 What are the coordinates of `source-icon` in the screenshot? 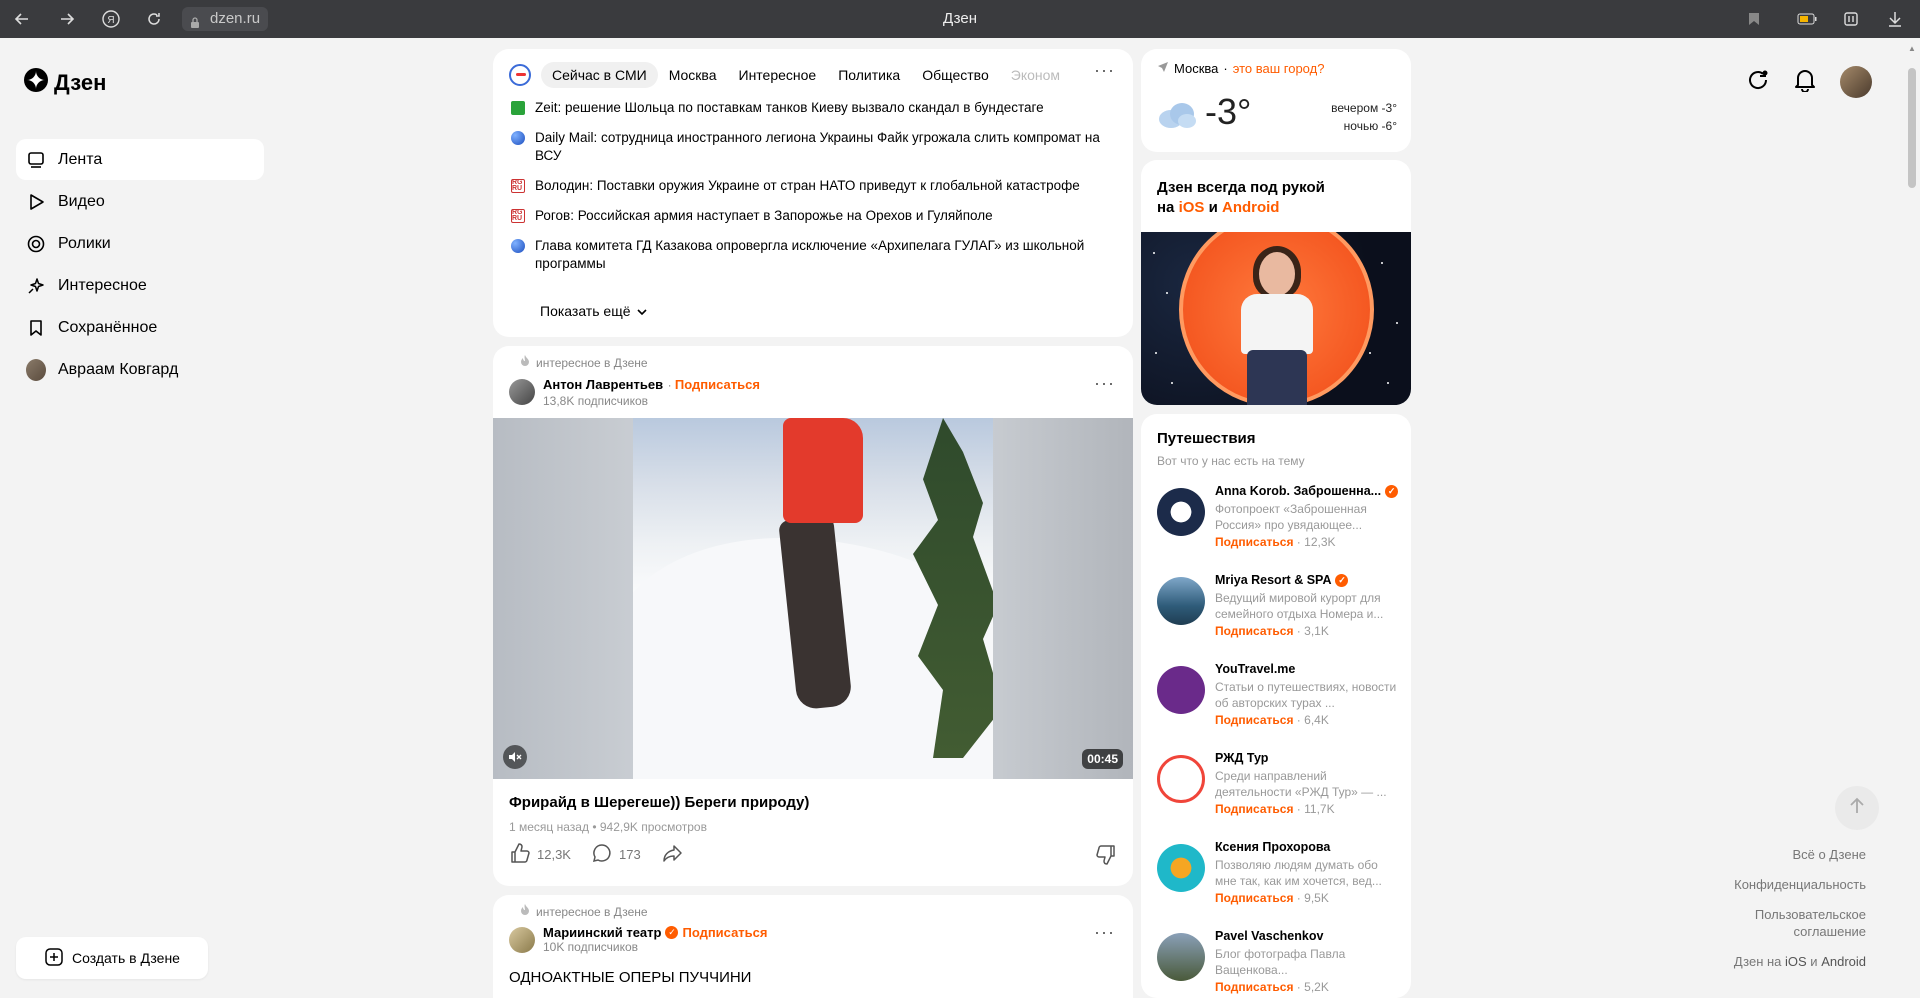 It's located at (518, 138).